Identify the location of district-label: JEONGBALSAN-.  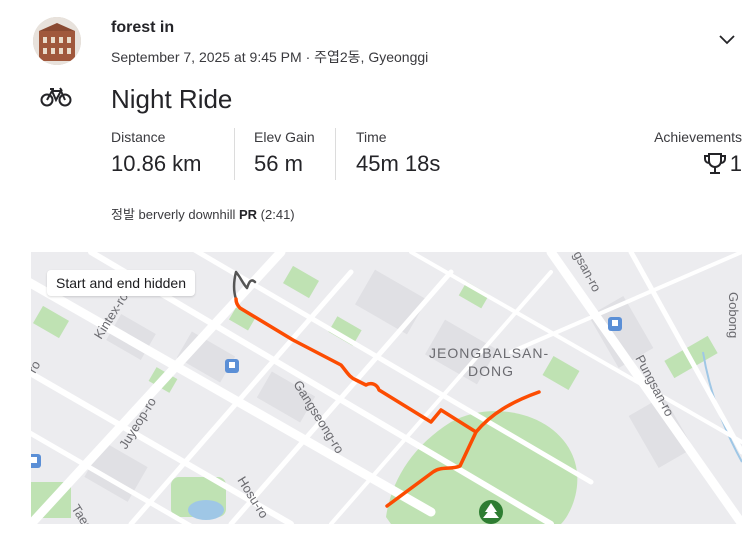
(489, 353).